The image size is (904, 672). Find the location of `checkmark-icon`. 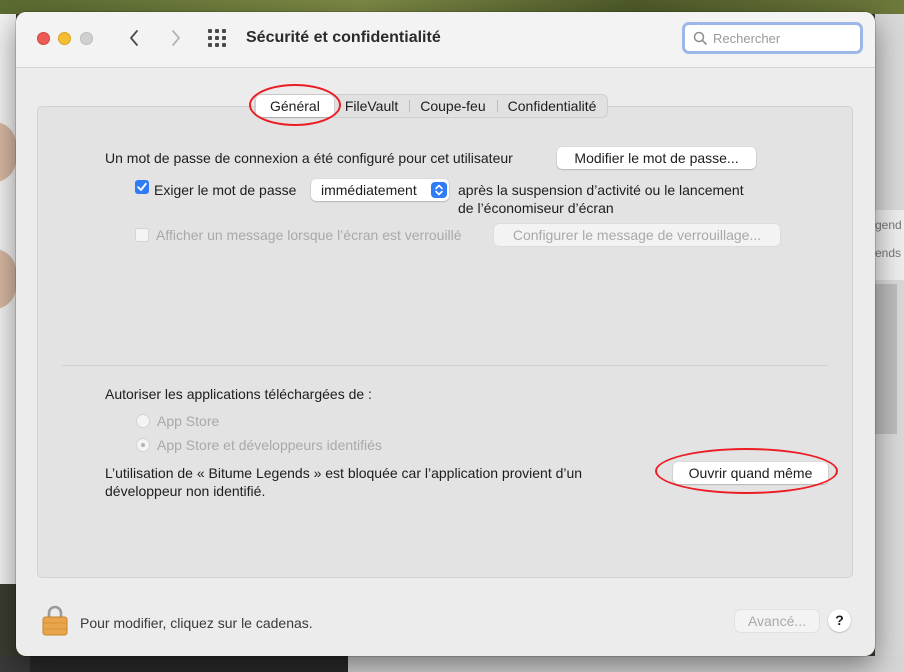

checkmark-icon is located at coordinates (142, 186).